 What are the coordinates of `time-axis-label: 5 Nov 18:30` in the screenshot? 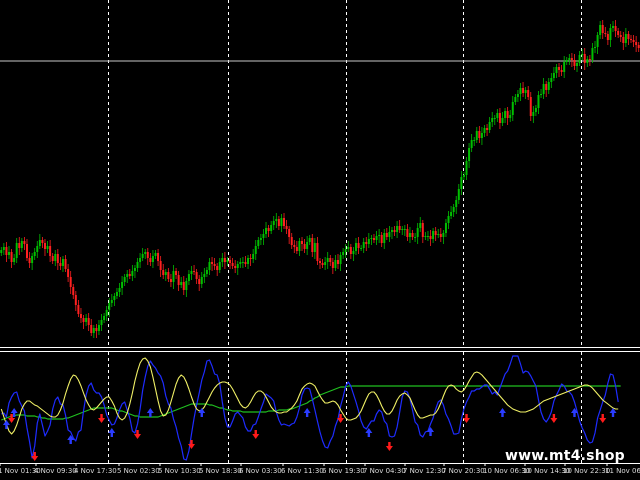 It's located at (220, 471).